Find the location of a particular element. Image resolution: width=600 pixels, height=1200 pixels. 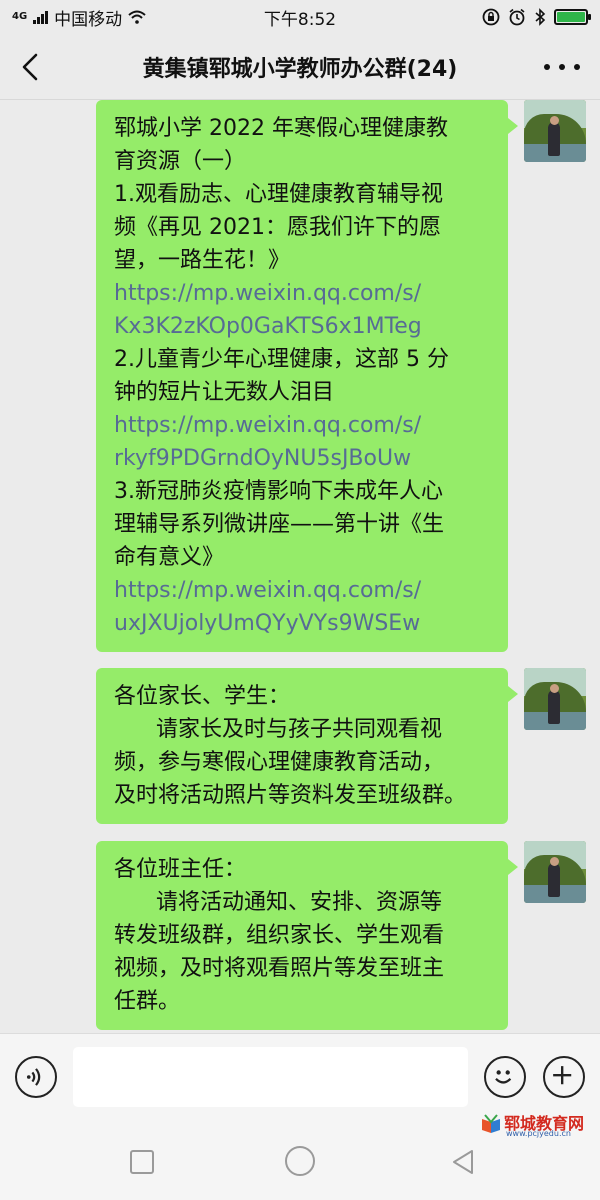

message-line: 郓城小学 2022 年寒假心理健康教 is located at coordinates (281, 128).